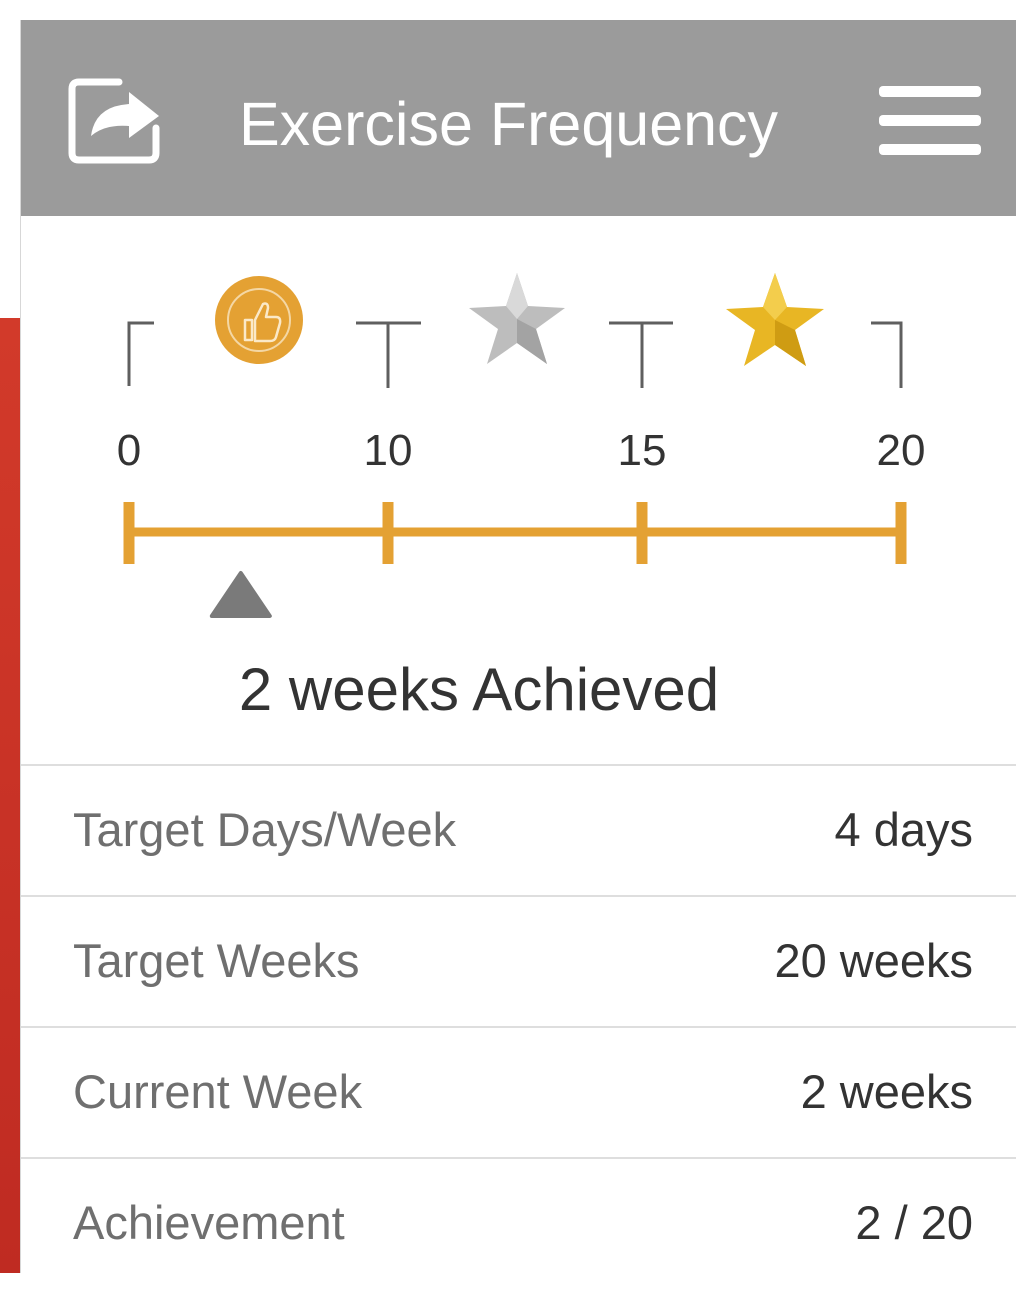  What do you see at coordinates (11, 795) in the screenshot?
I see `background-app-edge` at bounding box center [11, 795].